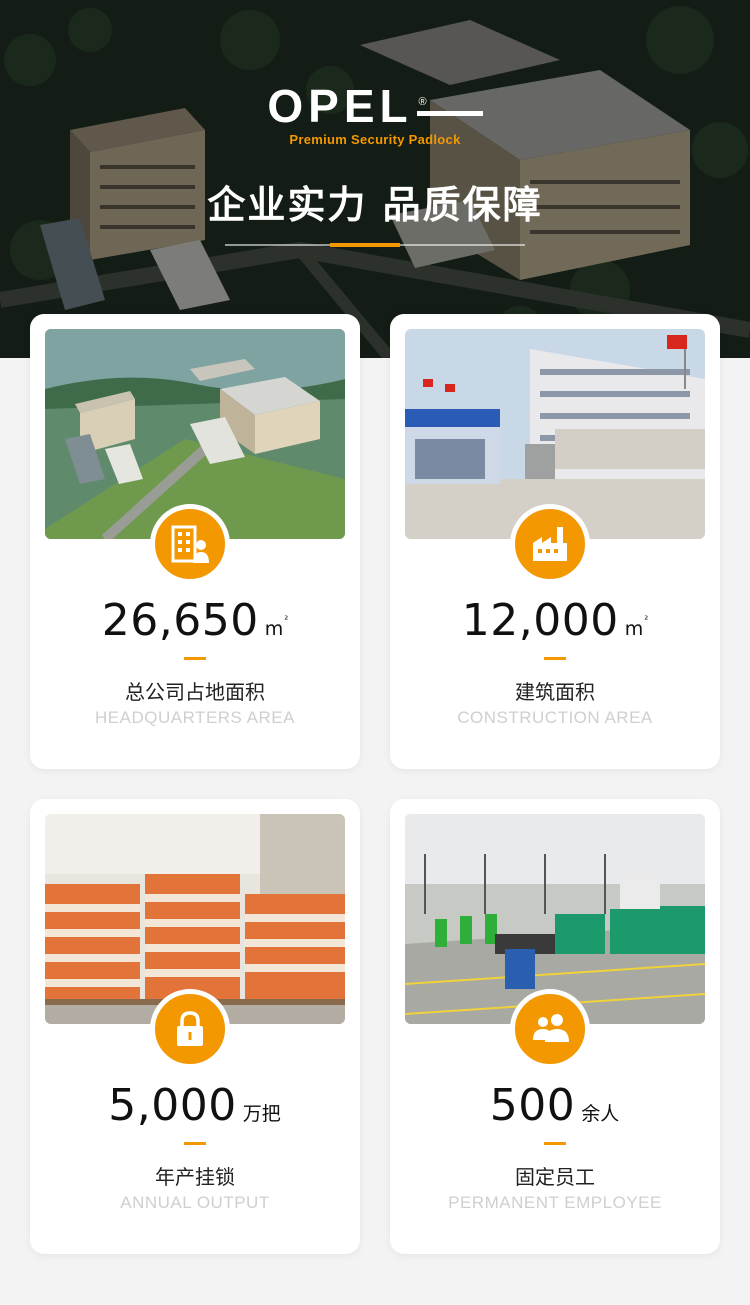 The image size is (750, 1305). I want to click on office-building-icon, so click(190, 544).